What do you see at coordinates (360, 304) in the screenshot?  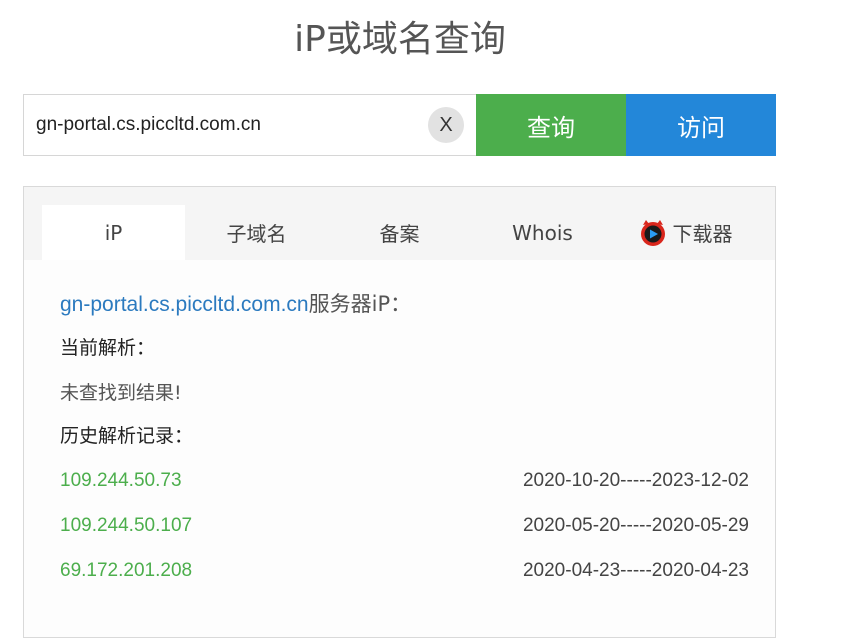 I see `server-ip-suffix: 服务器iP：` at bounding box center [360, 304].